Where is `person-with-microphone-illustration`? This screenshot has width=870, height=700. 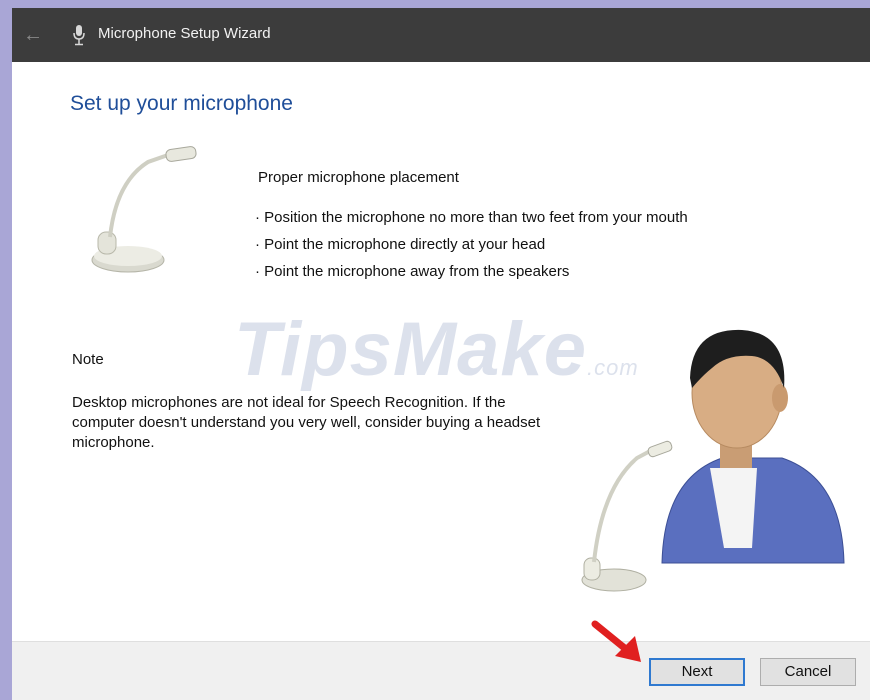
person-with-microphone-illustration is located at coordinates (713, 460).